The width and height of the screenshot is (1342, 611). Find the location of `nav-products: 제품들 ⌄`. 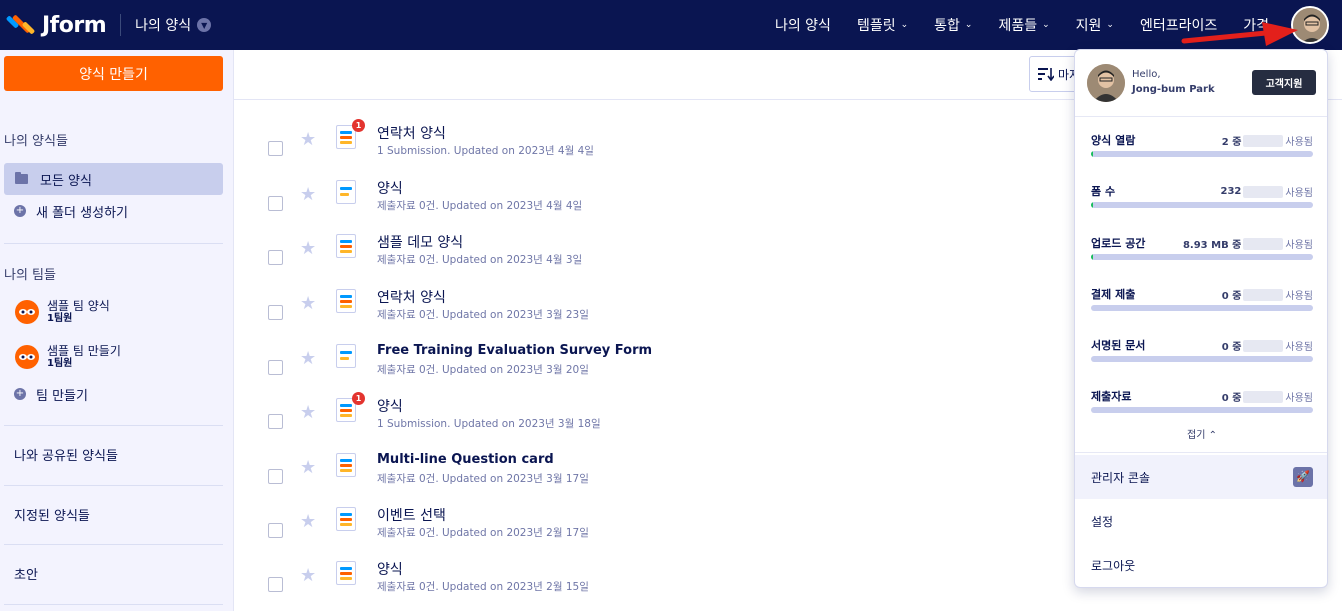

nav-products: 제품들 ⌄ is located at coordinates (1023, 25).